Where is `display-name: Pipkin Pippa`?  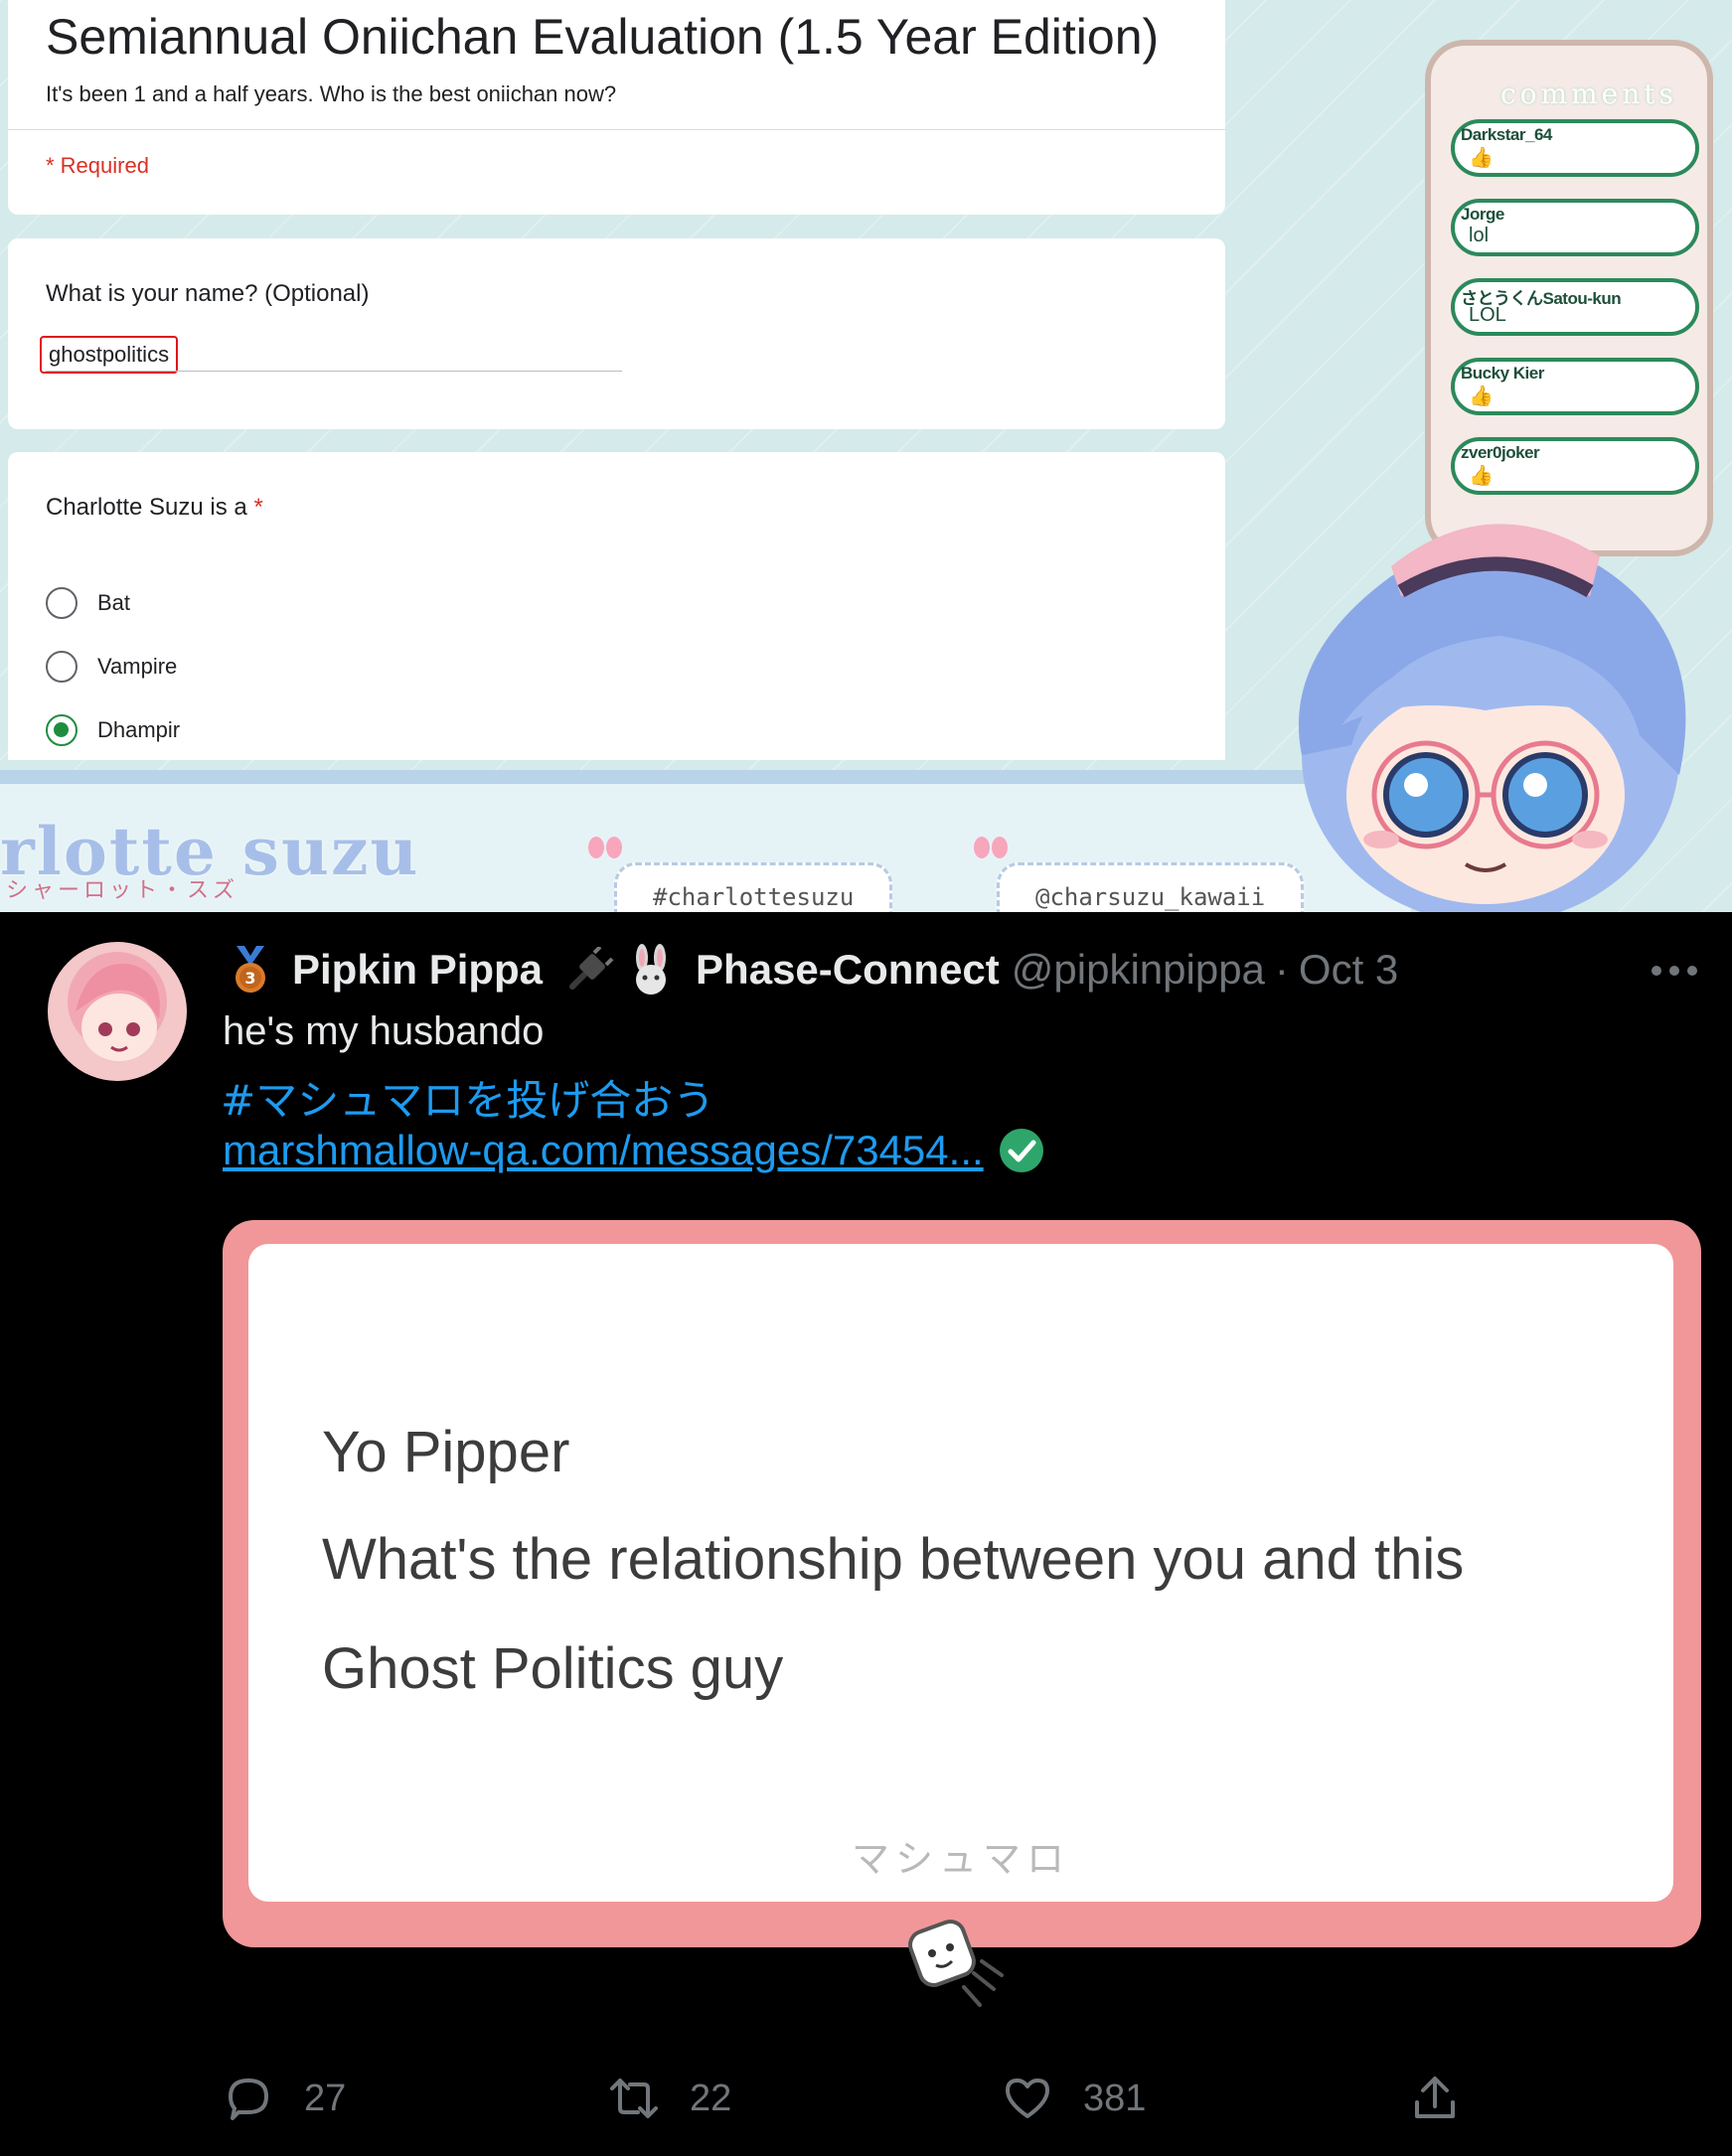
display-name: Pipkin Pippa is located at coordinates (418, 970).